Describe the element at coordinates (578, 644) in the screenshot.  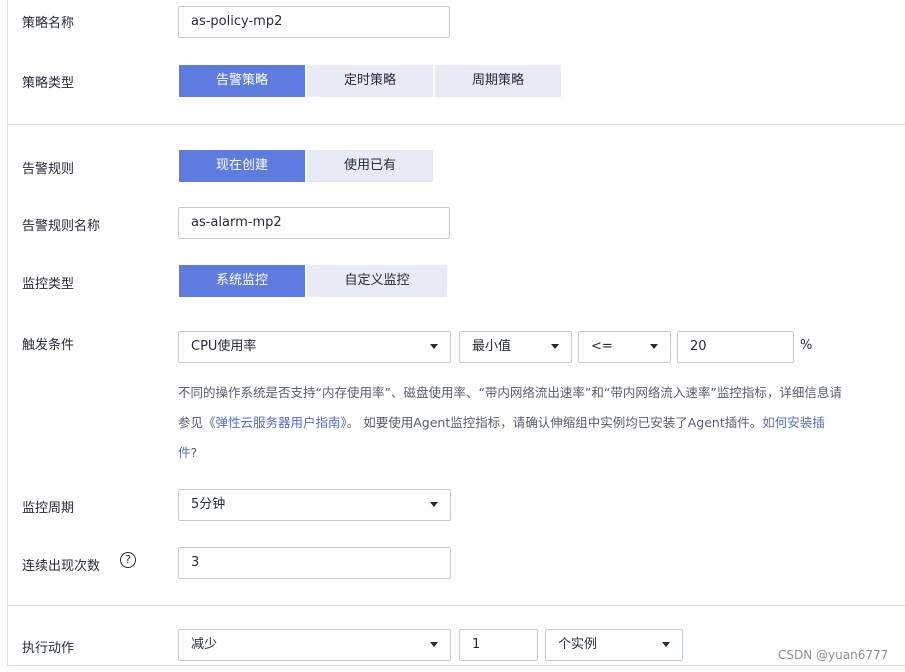
I see `action-unit-value: 个实例` at that location.